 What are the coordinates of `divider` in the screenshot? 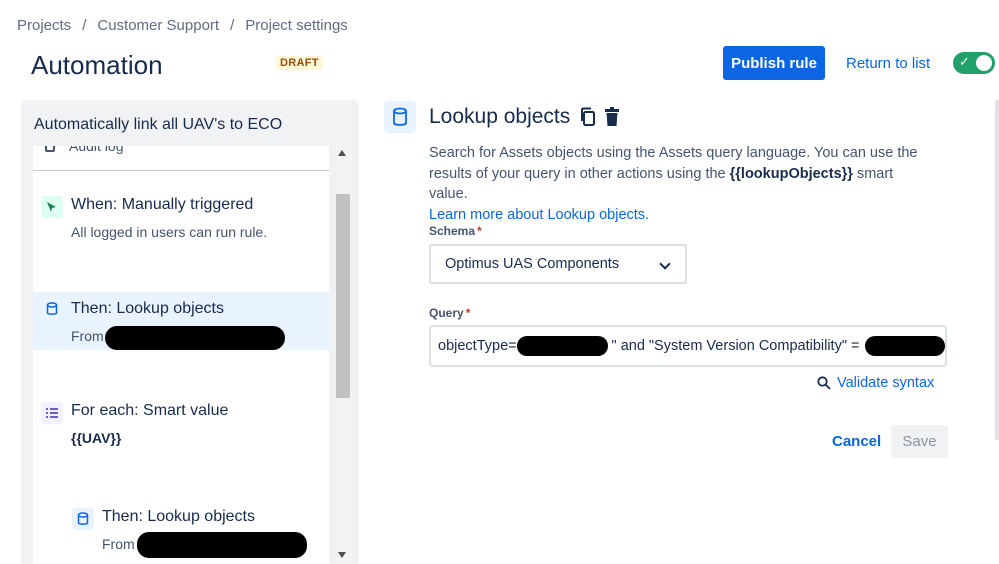 It's located at (181, 170).